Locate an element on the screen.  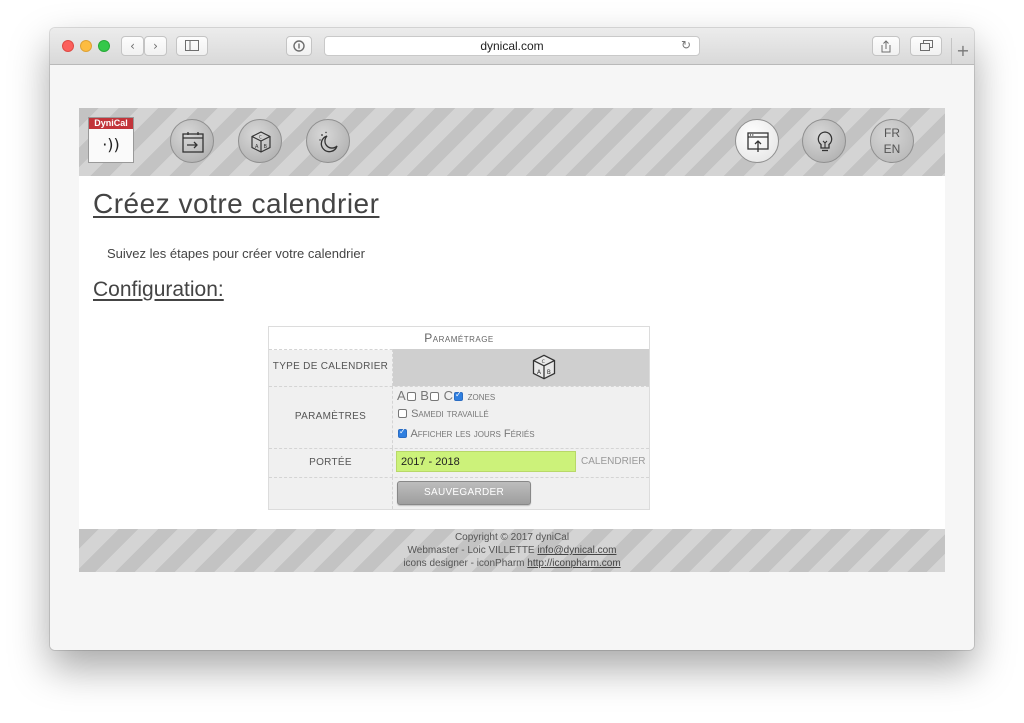
portee-label: portée is located at coordinates (331, 462).